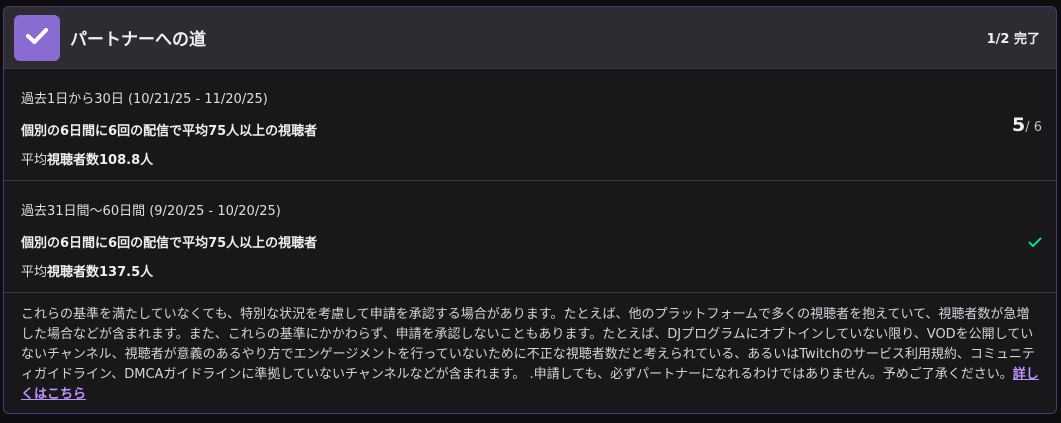 This screenshot has height=423, width=1061. I want to click on average-value: 視聴者数108.8人, so click(100, 160).